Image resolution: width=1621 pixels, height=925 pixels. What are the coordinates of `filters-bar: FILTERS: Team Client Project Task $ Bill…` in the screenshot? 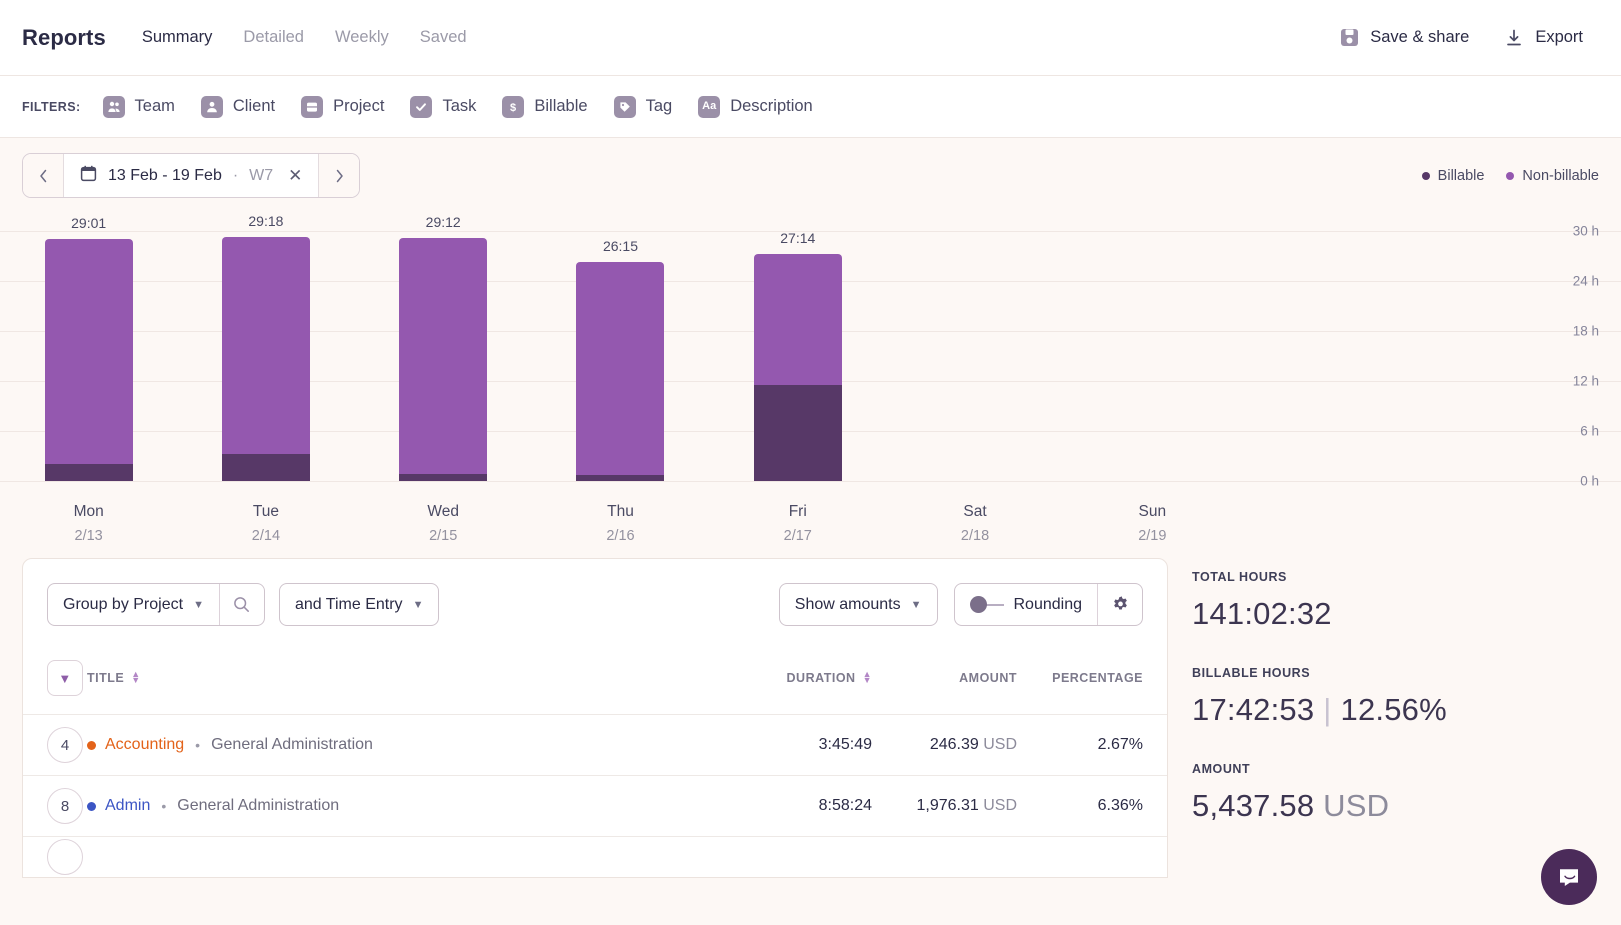 It's located at (810, 107).